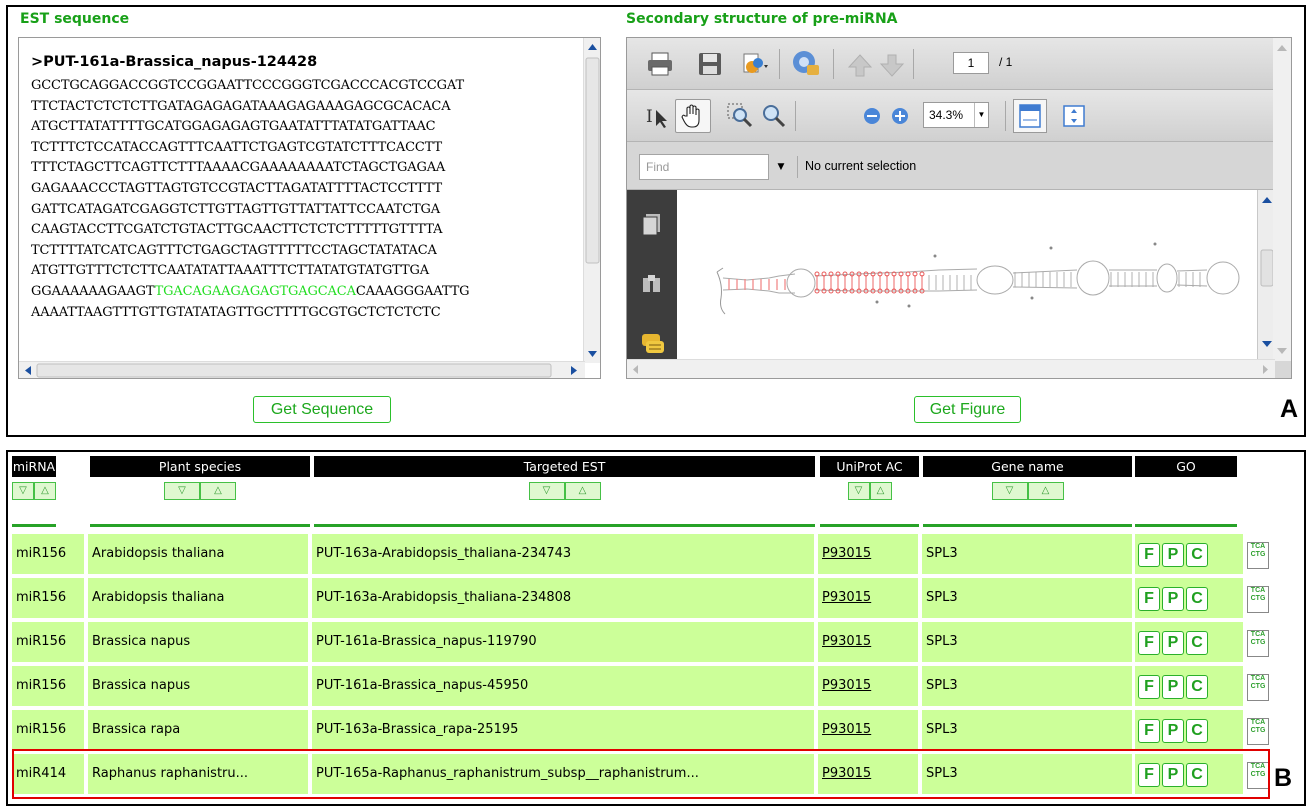 This screenshot has height=810, width=1311. Describe the element at coordinates (302, 369) in the screenshot. I see `sequence-horizontal-scrollbar` at that location.